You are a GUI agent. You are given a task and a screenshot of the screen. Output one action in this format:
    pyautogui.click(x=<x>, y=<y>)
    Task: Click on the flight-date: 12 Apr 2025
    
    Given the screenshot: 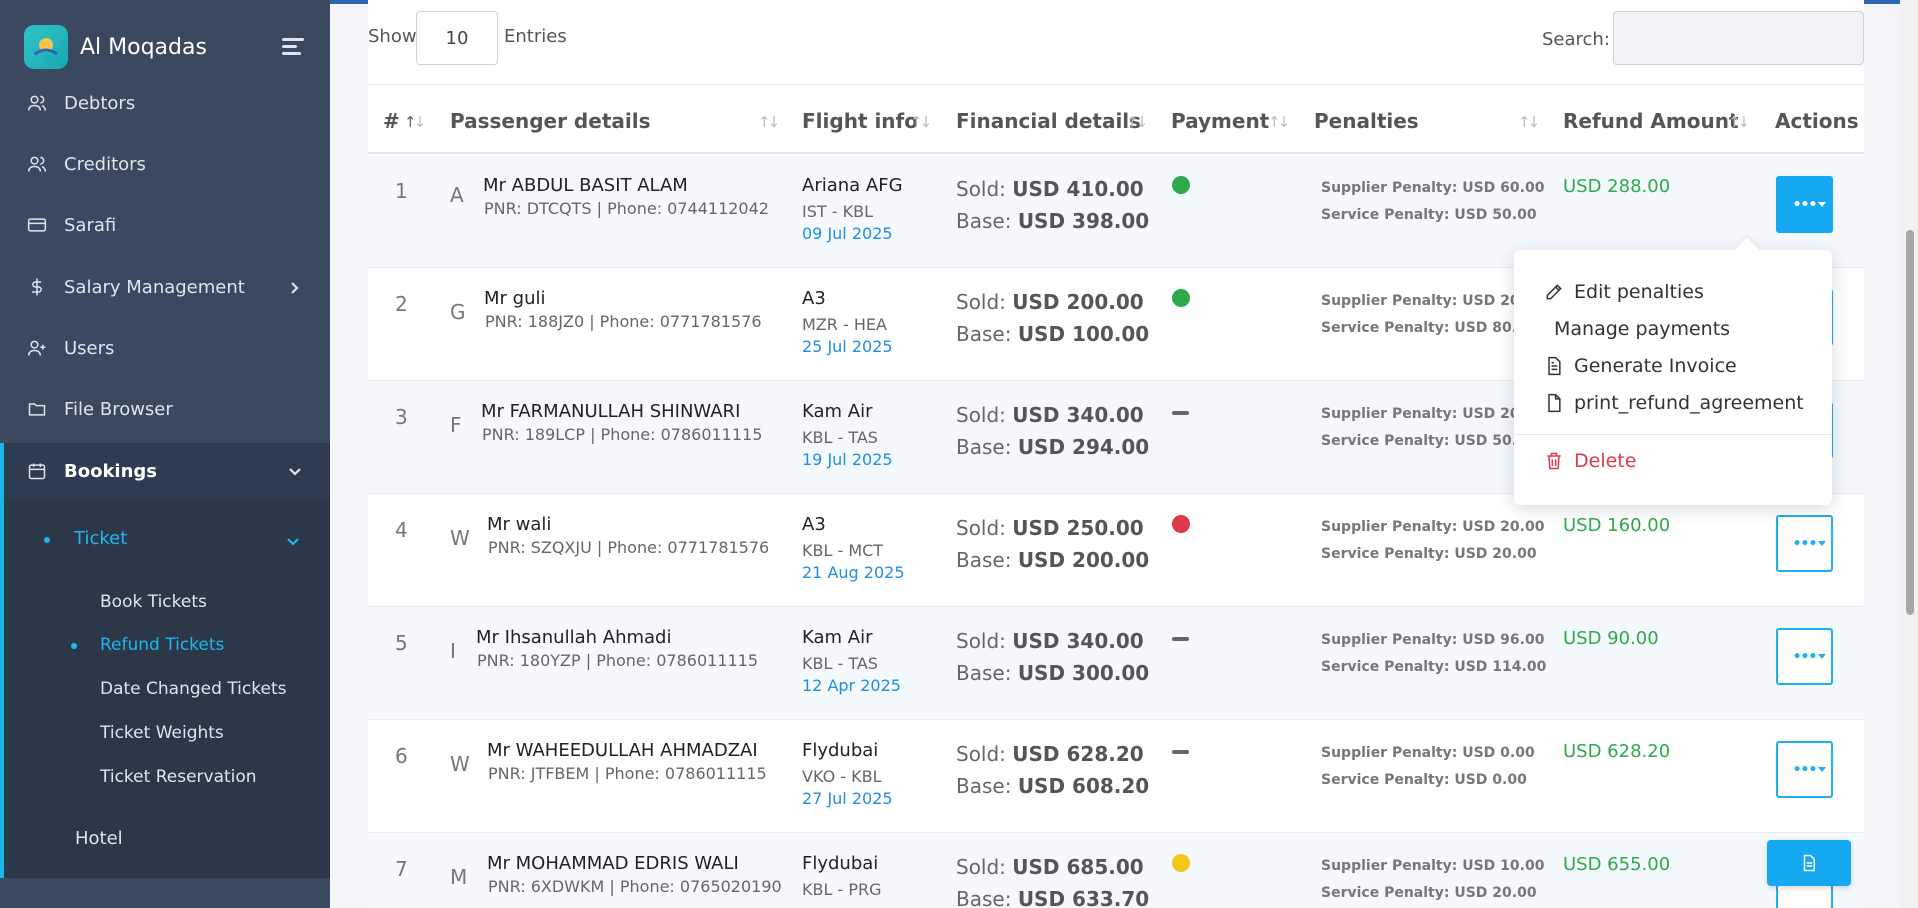 What is the action you would take?
    pyautogui.click(x=851, y=685)
    